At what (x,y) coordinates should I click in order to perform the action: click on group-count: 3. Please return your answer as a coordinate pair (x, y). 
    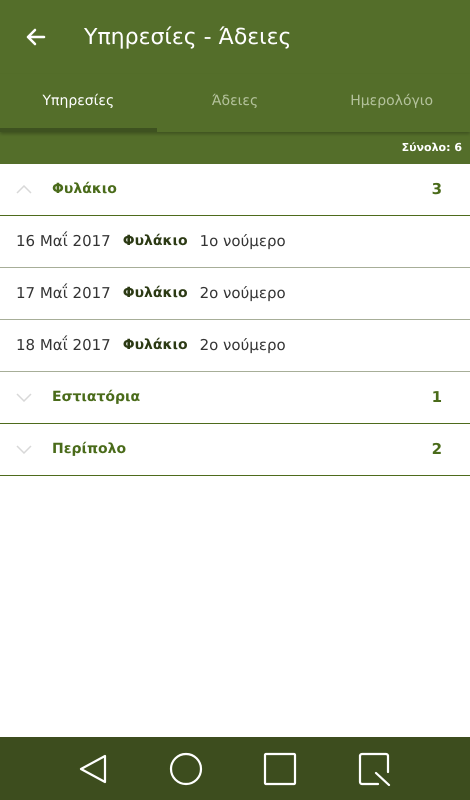
    Looking at the image, I should click on (437, 189).